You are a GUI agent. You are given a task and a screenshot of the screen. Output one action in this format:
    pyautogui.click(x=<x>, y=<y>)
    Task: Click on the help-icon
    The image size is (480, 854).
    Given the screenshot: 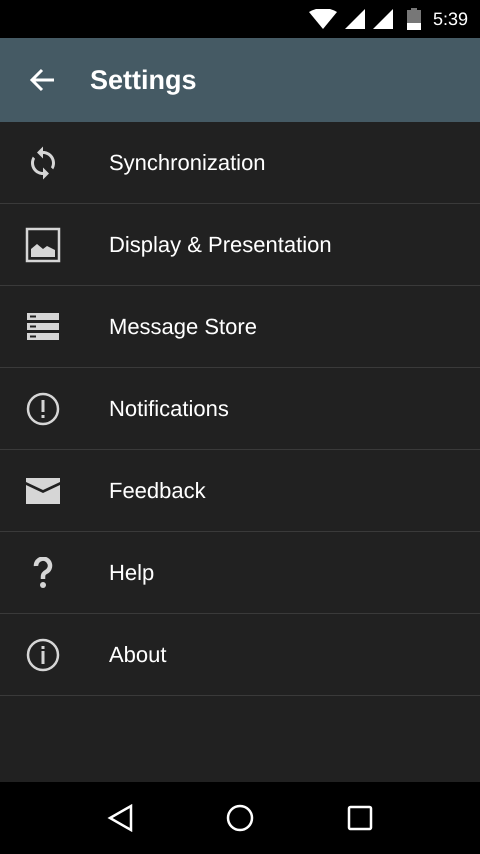 What is the action you would take?
    pyautogui.click(x=43, y=572)
    